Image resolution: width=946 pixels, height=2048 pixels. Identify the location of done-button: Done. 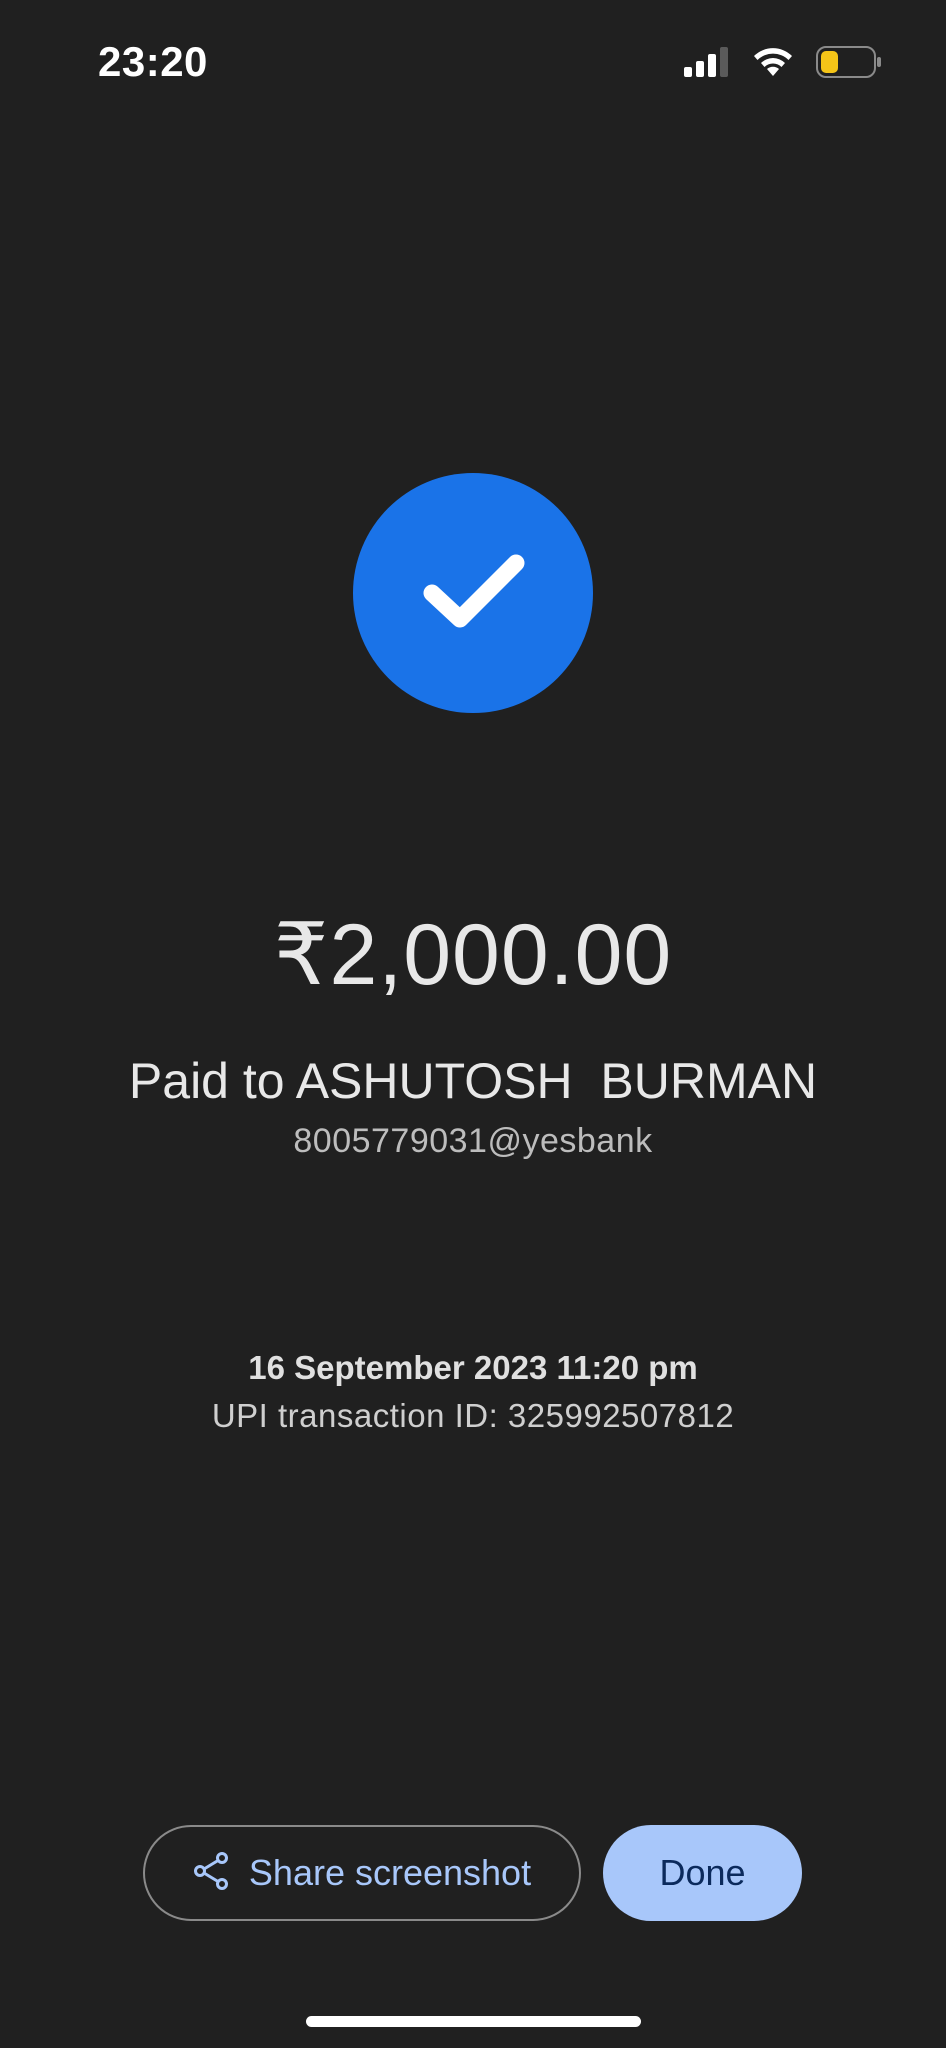
(702, 1873).